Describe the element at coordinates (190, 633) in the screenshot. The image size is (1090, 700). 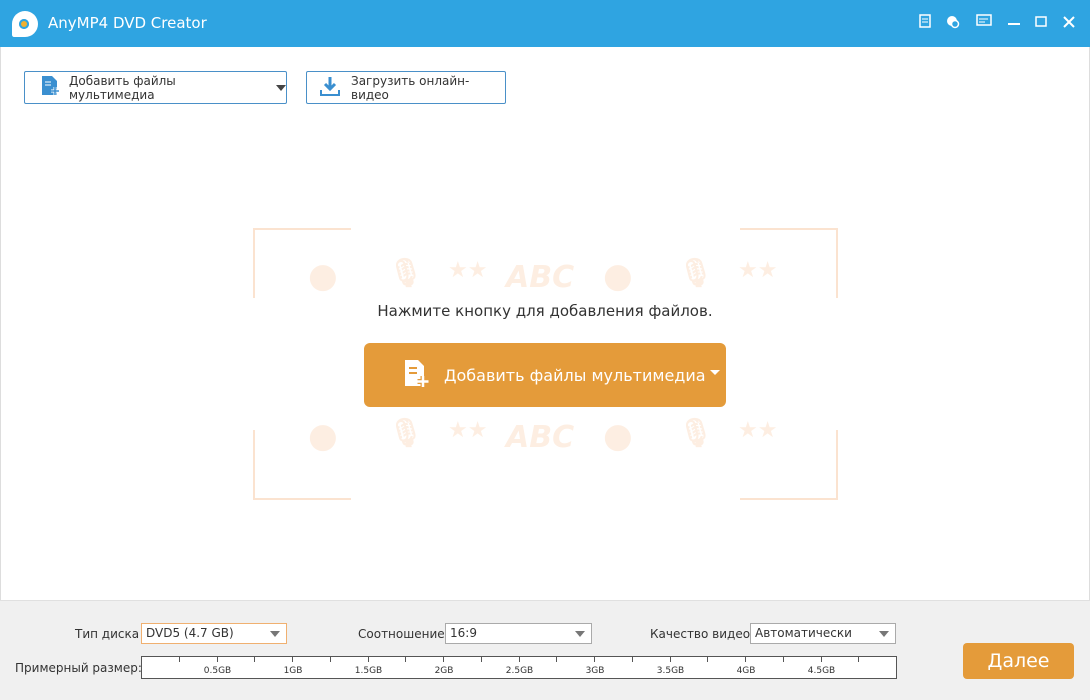
I see `disc-type-value: DVD5 (4.7 GB)` at that location.